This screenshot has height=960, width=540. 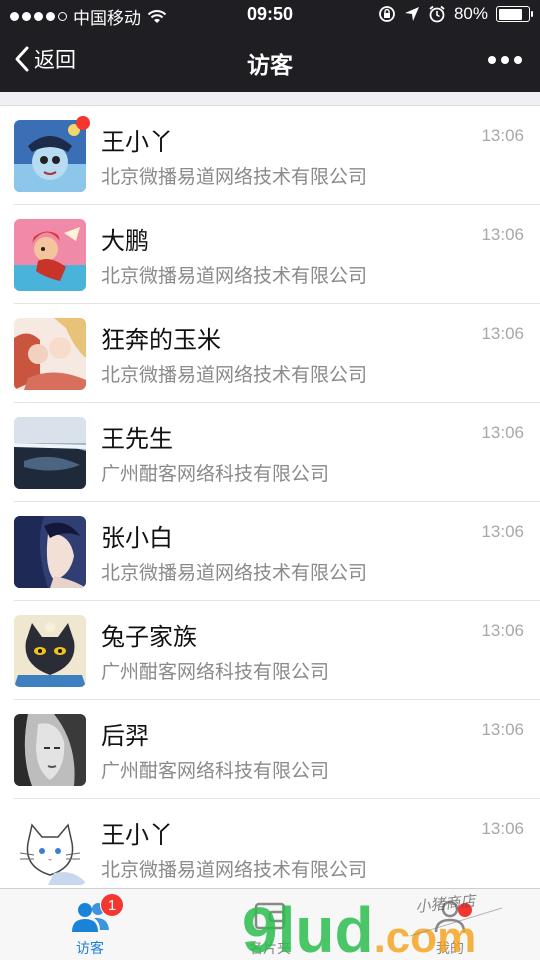 What do you see at coordinates (270, 948) in the screenshot?
I see `tab-label: 名片夹` at bounding box center [270, 948].